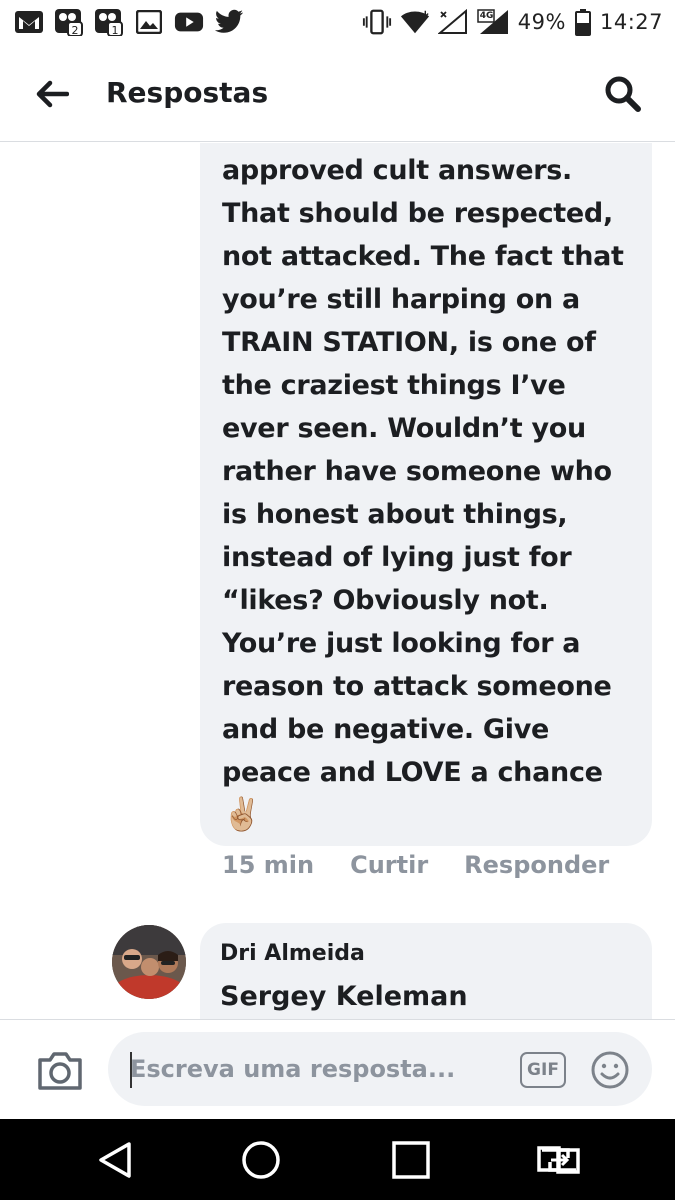 Image resolution: width=675 pixels, height=1200 pixels. Describe the element at coordinates (229, 22) in the screenshot. I see `twitter-icon` at that location.